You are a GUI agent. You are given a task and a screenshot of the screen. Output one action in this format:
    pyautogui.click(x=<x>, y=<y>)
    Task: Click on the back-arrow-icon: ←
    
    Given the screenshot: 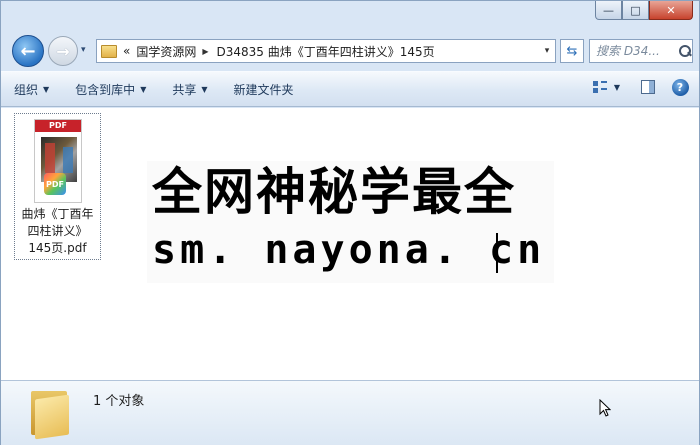 What is the action you would take?
    pyautogui.click(x=28, y=51)
    